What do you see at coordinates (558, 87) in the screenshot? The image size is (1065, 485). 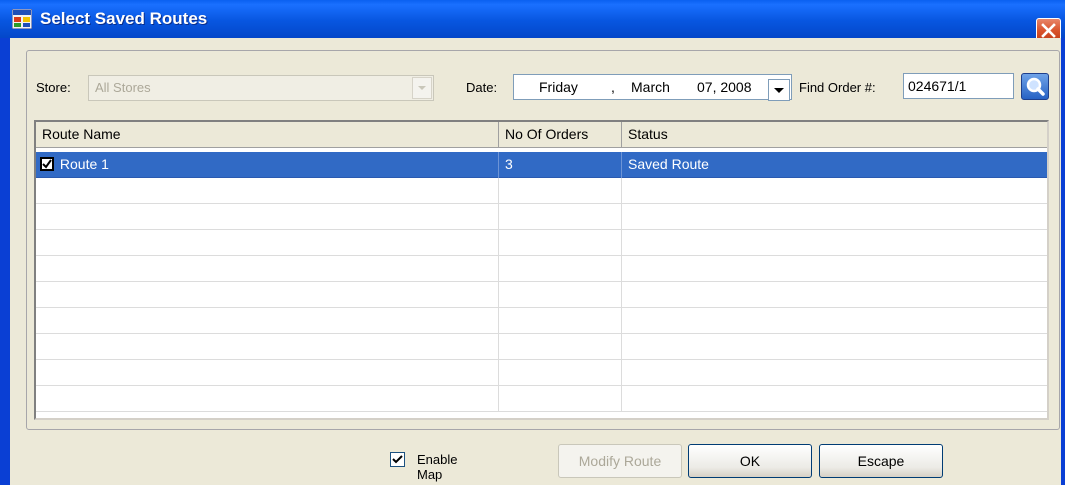 I see `date-day: Friday` at bounding box center [558, 87].